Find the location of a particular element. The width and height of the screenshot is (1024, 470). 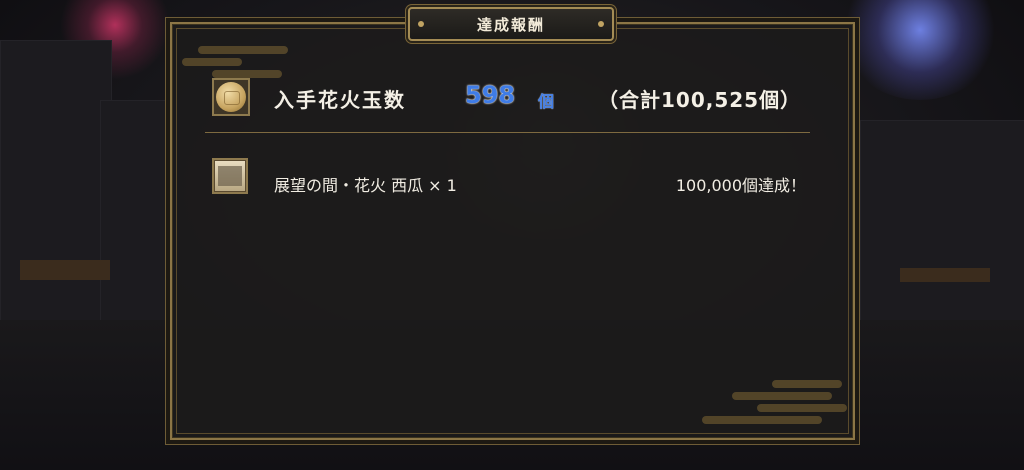

panel-title: 達成報酬 is located at coordinates (510, 24).